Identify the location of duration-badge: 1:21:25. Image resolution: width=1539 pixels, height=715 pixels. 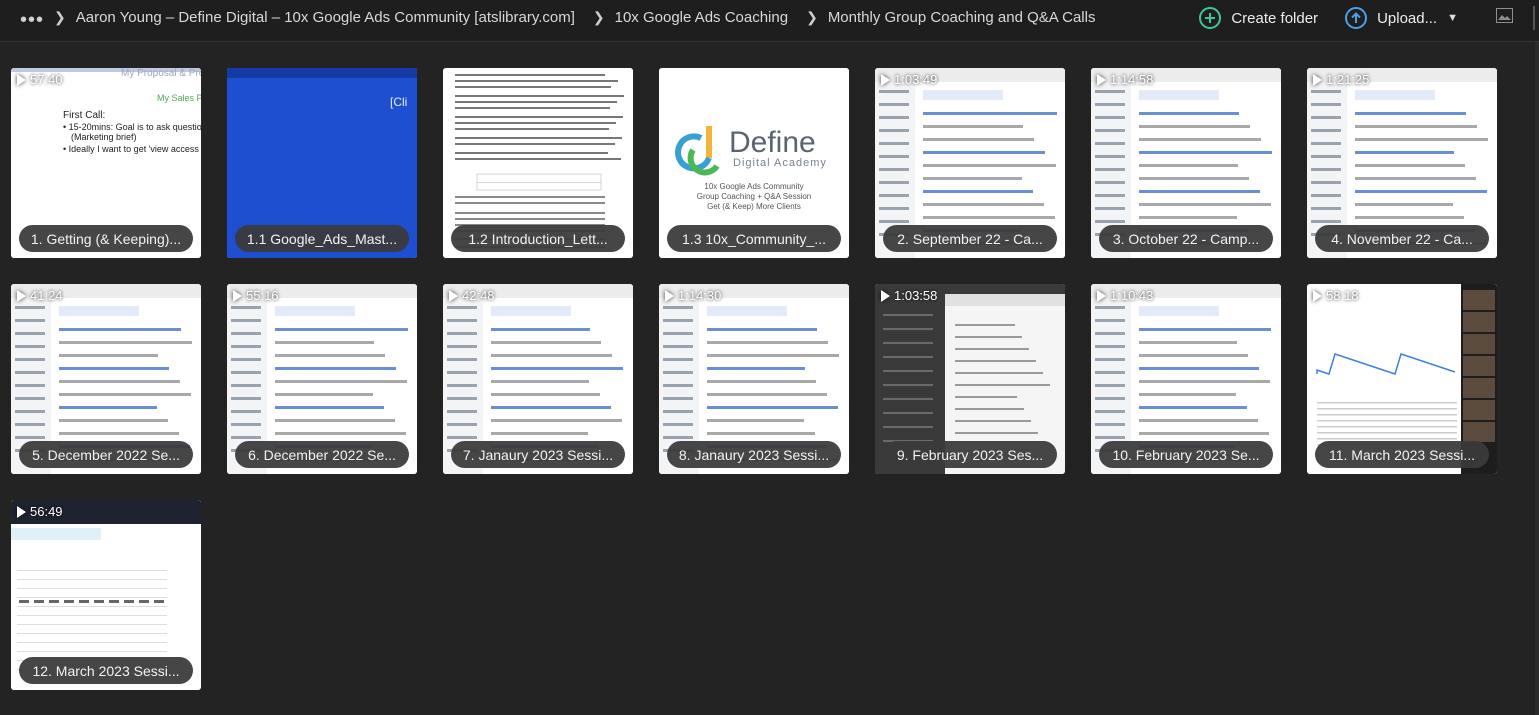
(1341, 79).